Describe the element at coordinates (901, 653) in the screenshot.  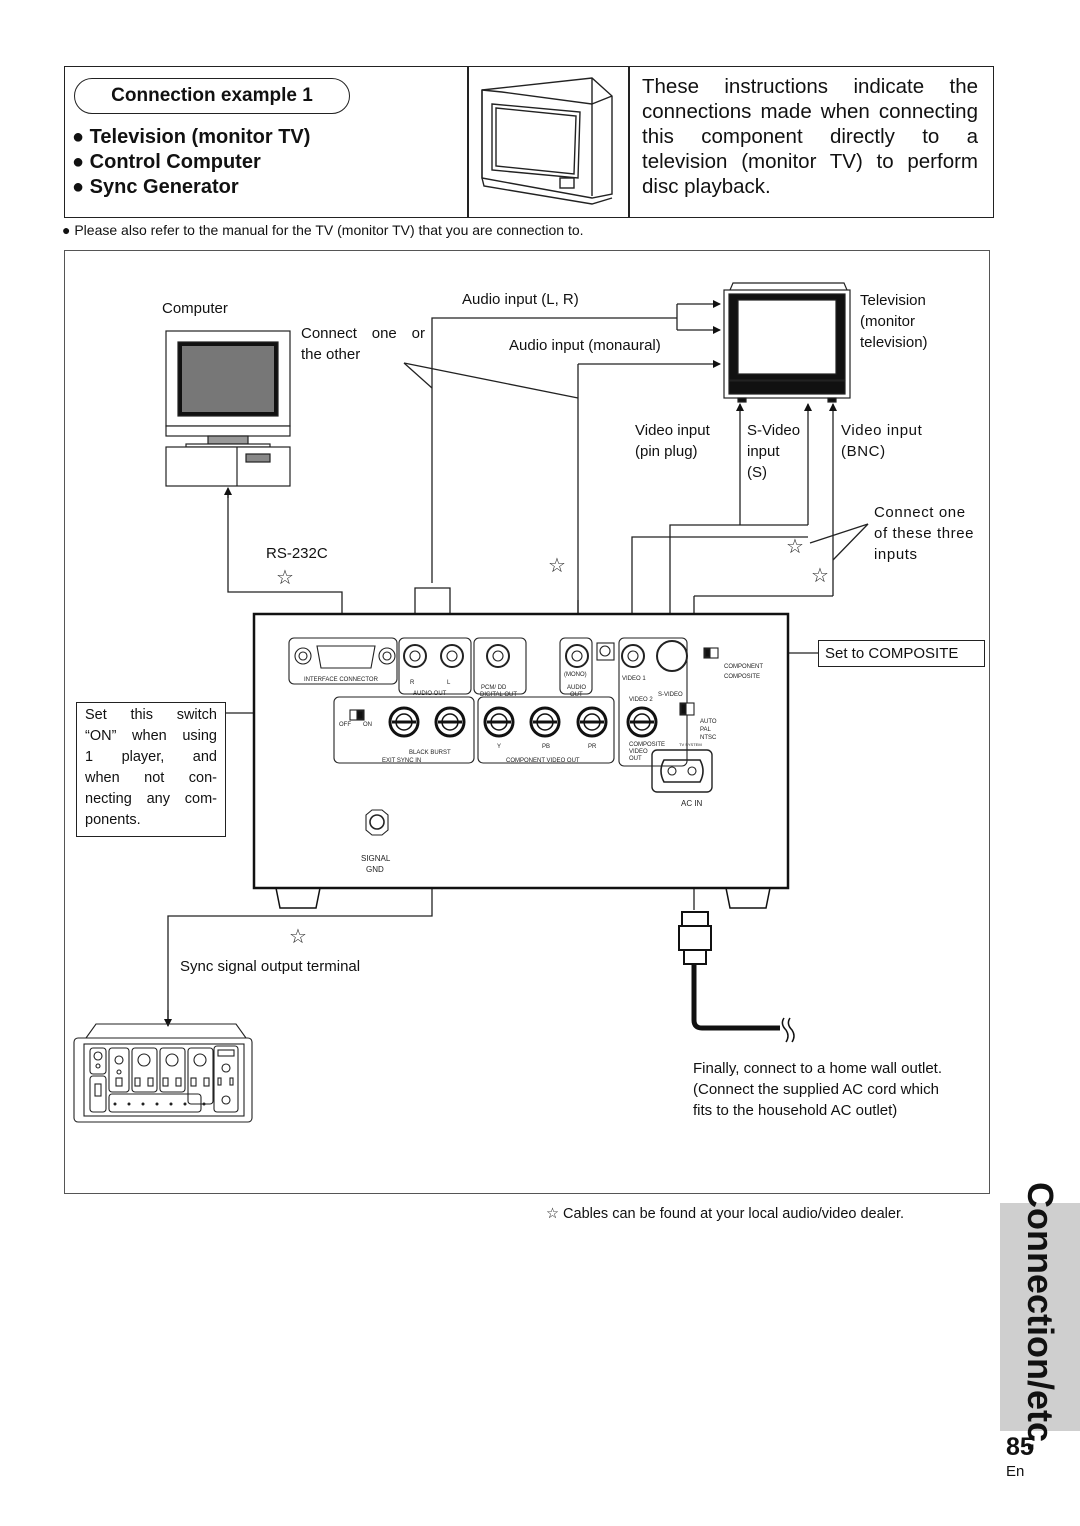
I see `set-composite-callout: Set to COMPOSITE` at that location.